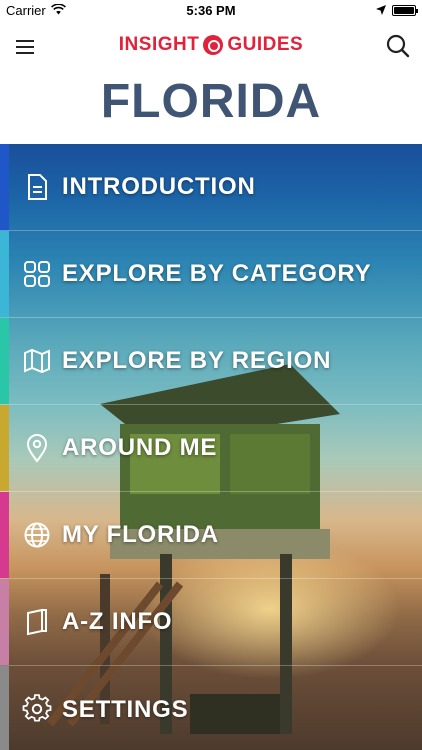 The width and height of the screenshot is (422, 750). Describe the element at coordinates (37, 361) in the screenshot. I see `map-icon` at that location.